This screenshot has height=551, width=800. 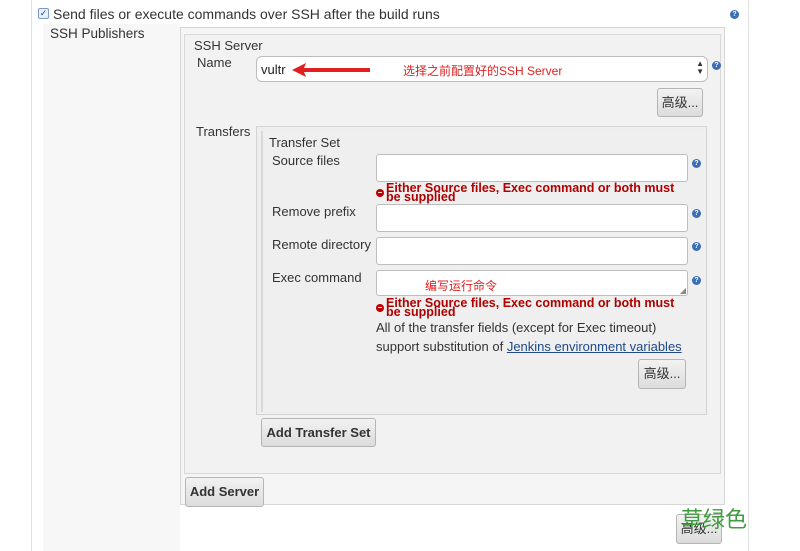 I want to click on transfers-label: Transfers, so click(x=223, y=131).